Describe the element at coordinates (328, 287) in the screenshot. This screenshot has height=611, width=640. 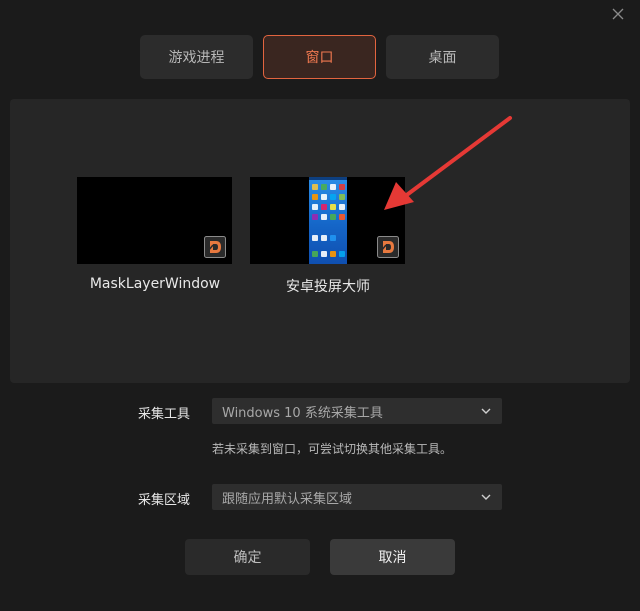
I see `window-card-label: 安卓投屏大师` at that location.